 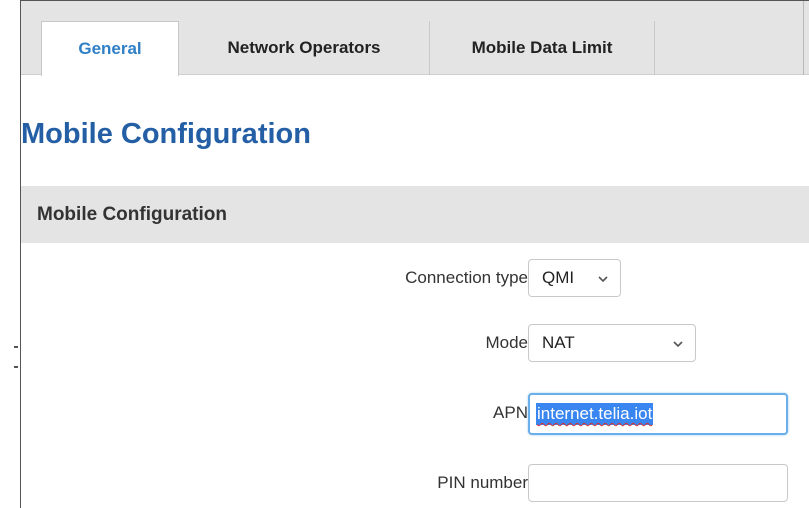 What do you see at coordinates (803, 38) in the screenshot?
I see `tabbar-edge` at bounding box center [803, 38].